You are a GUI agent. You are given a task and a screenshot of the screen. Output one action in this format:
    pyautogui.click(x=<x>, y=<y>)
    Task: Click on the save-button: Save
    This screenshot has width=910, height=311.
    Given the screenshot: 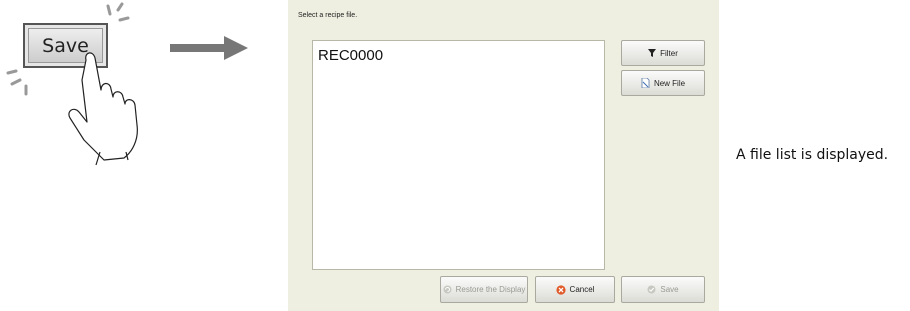 What is the action you would take?
    pyautogui.click(x=663, y=289)
    